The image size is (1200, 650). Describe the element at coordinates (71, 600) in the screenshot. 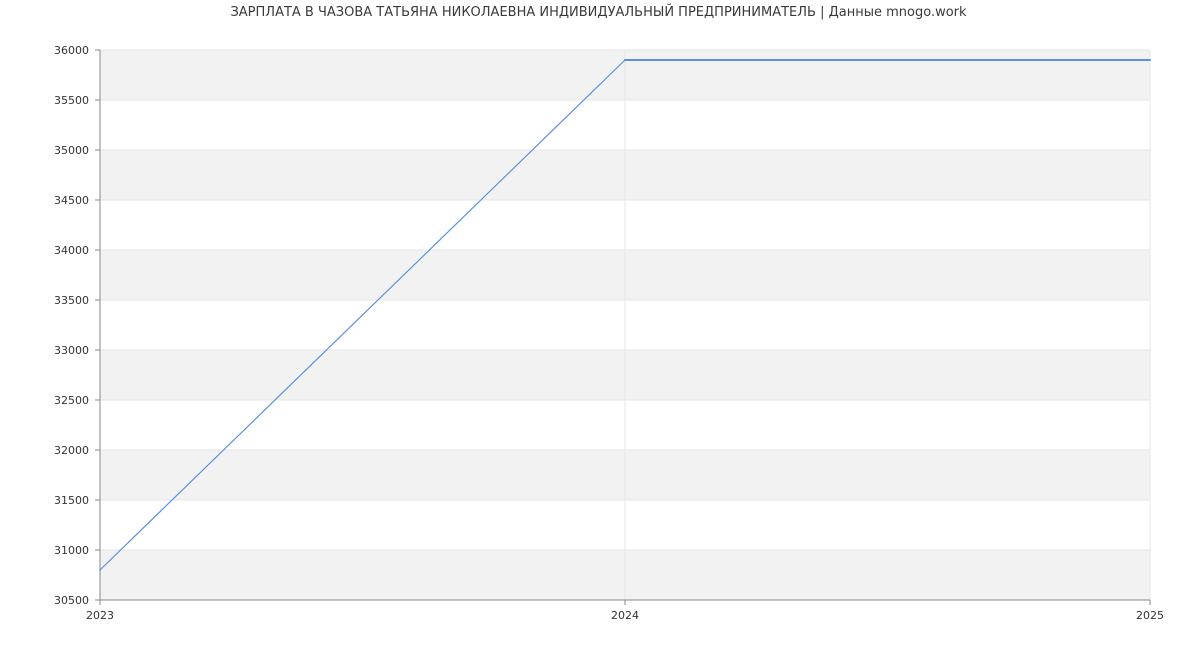

I see `y-tick-label: 30500` at that location.